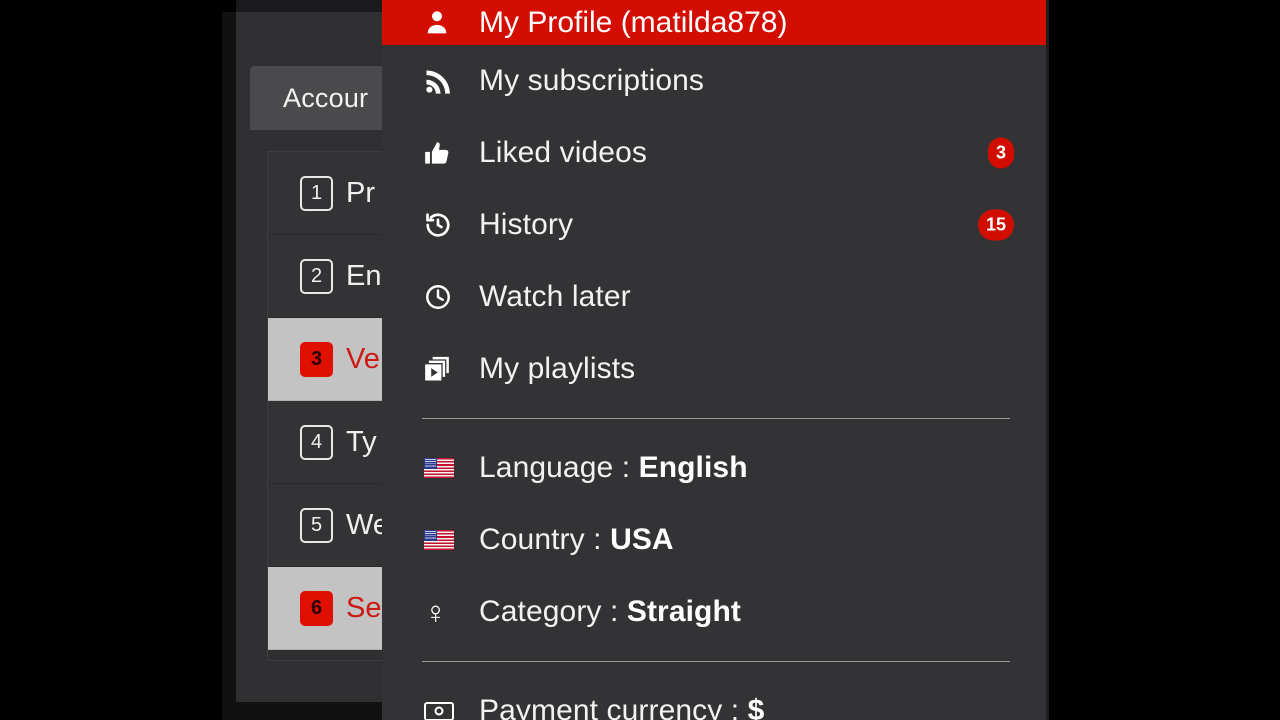 The height and width of the screenshot is (720, 1280). I want to click on sidebar-item-label: Ve, so click(363, 358).